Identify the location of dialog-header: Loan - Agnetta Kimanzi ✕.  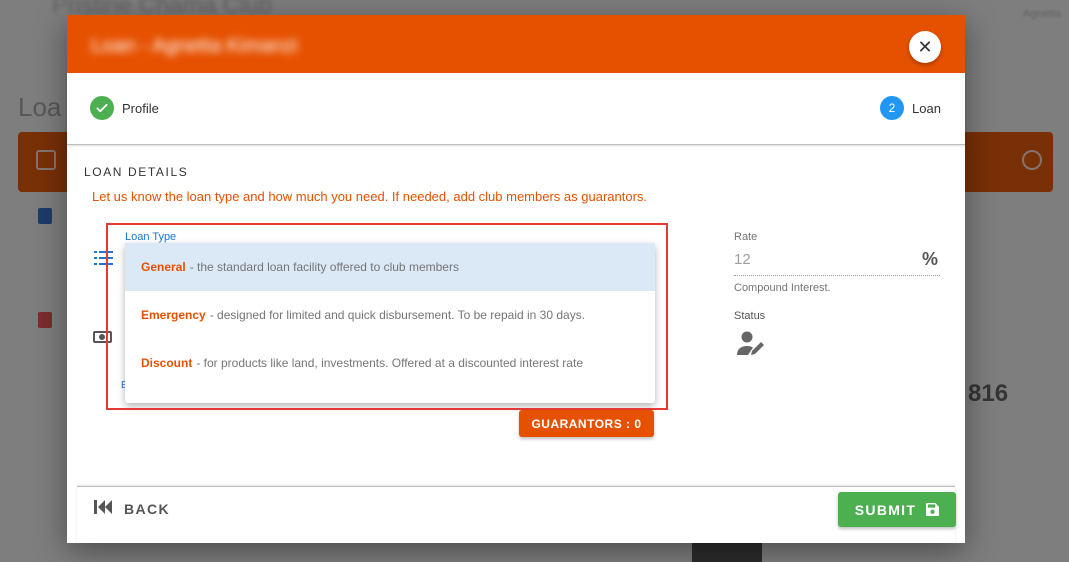
(516, 44).